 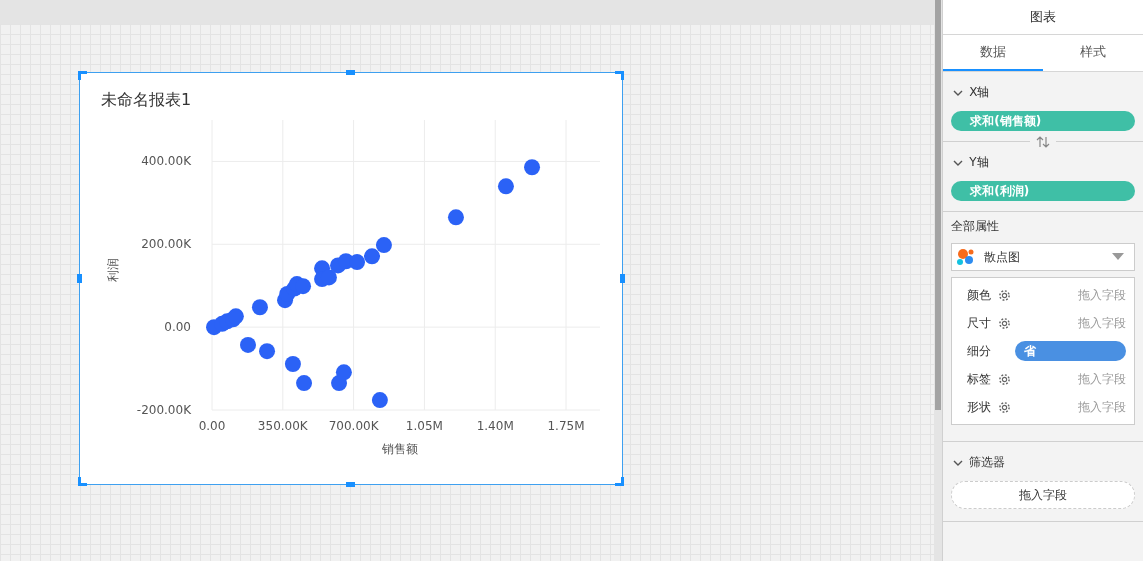 I want to click on encoding-label: 形状, so click(x=980, y=407).